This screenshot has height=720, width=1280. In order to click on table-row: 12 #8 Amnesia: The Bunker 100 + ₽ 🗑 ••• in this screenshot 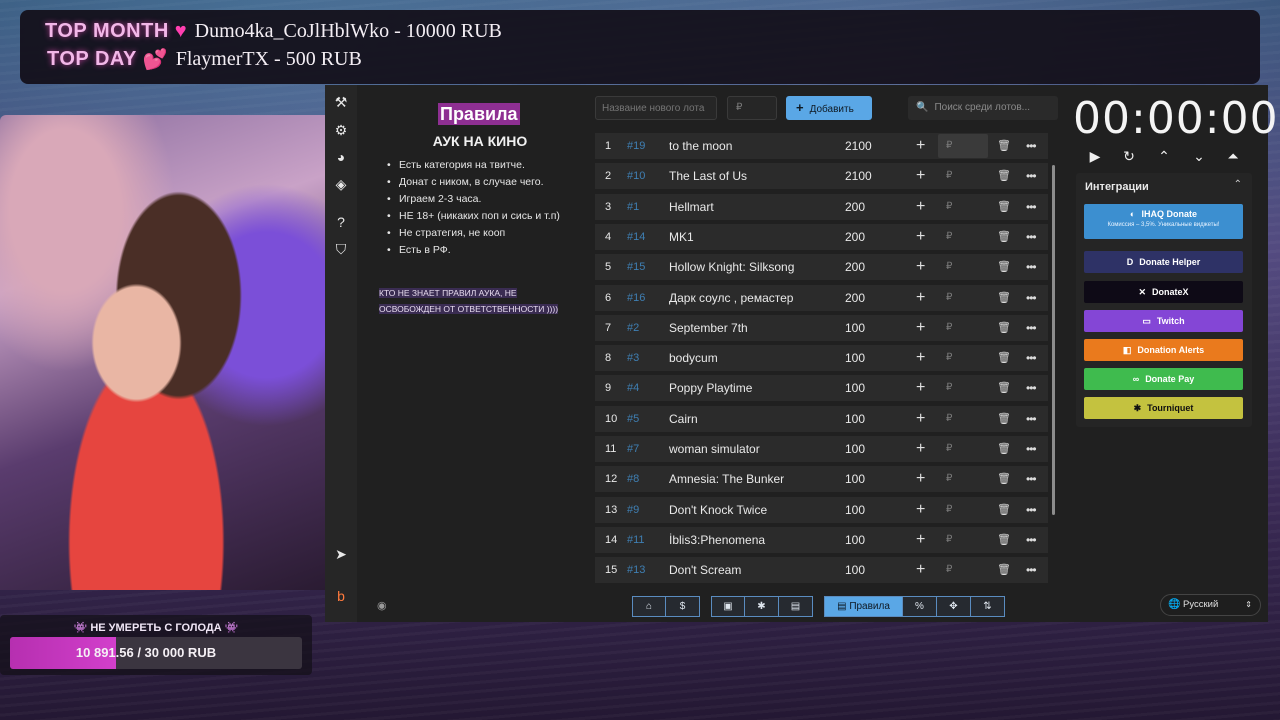, I will do `click(821, 479)`.